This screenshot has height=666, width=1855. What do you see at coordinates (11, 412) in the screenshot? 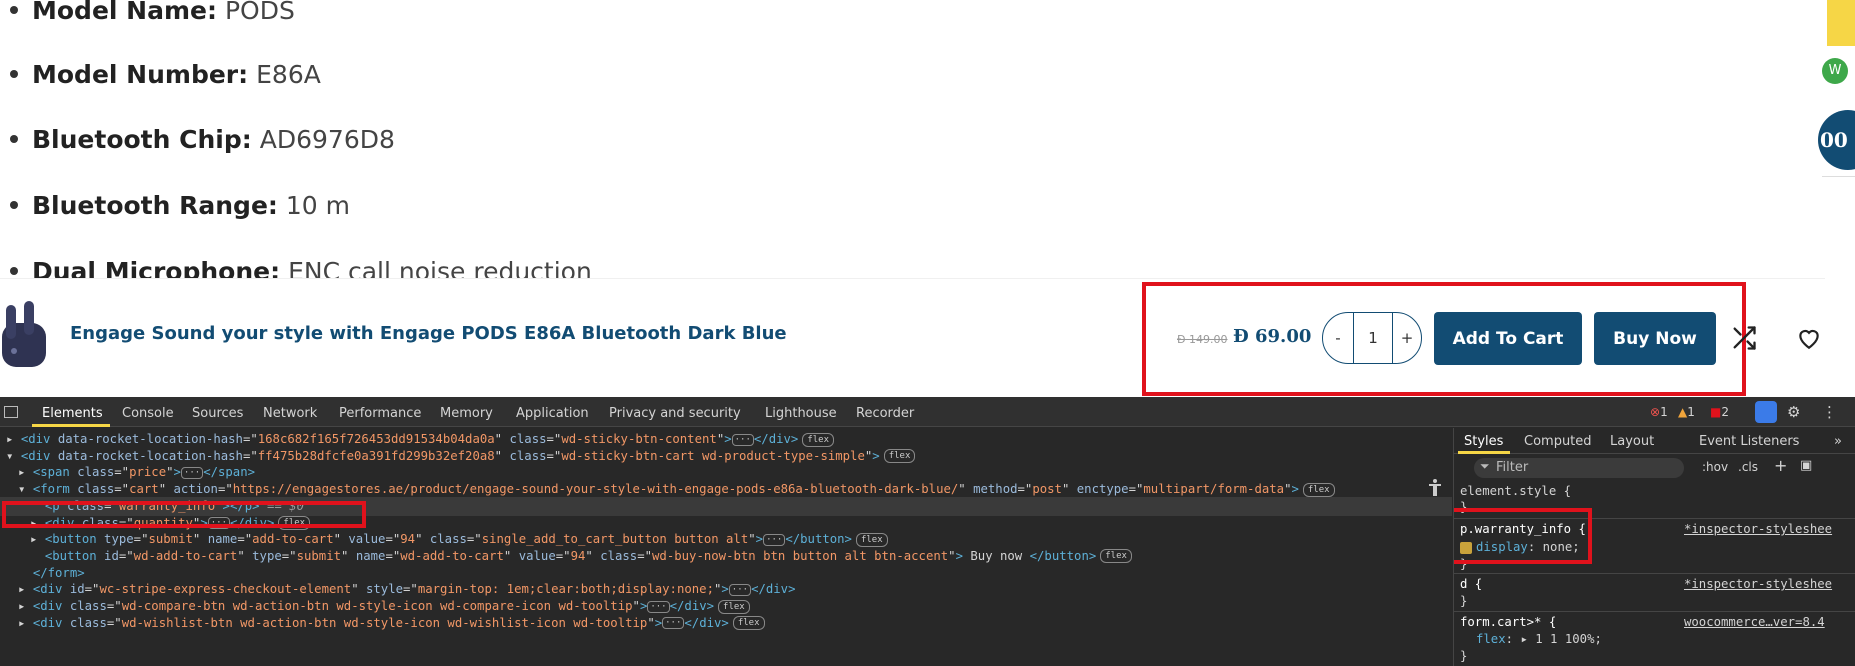
I see `device-toolbar-icon` at bounding box center [11, 412].